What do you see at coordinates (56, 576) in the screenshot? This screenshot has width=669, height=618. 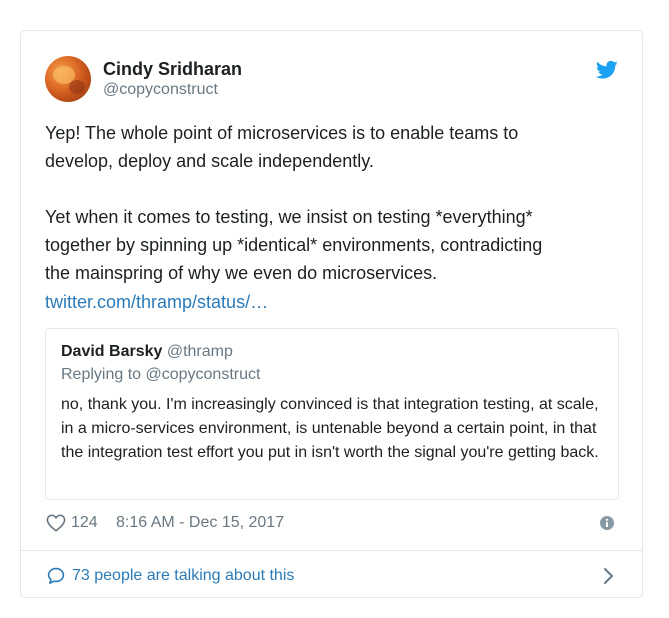 I see `speech-bubble-icon` at bounding box center [56, 576].